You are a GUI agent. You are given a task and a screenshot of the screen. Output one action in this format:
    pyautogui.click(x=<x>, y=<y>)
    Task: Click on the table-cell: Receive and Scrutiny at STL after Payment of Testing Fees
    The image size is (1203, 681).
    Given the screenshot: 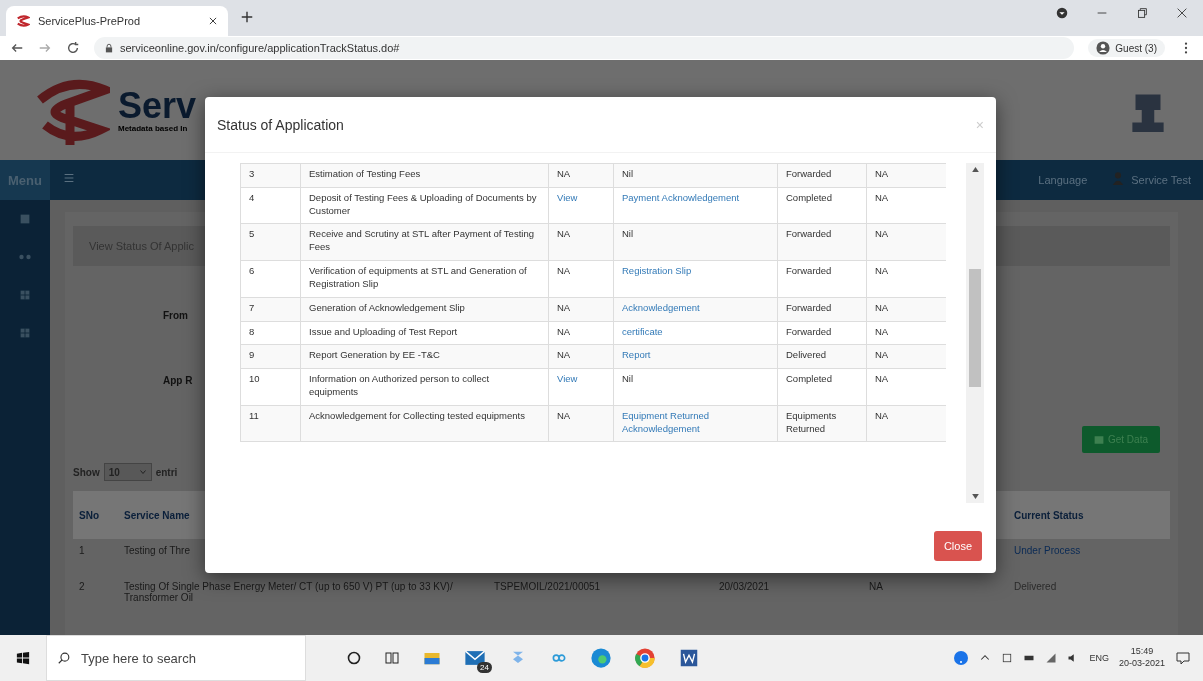 What is the action you would take?
    pyautogui.click(x=421, y=240)
    